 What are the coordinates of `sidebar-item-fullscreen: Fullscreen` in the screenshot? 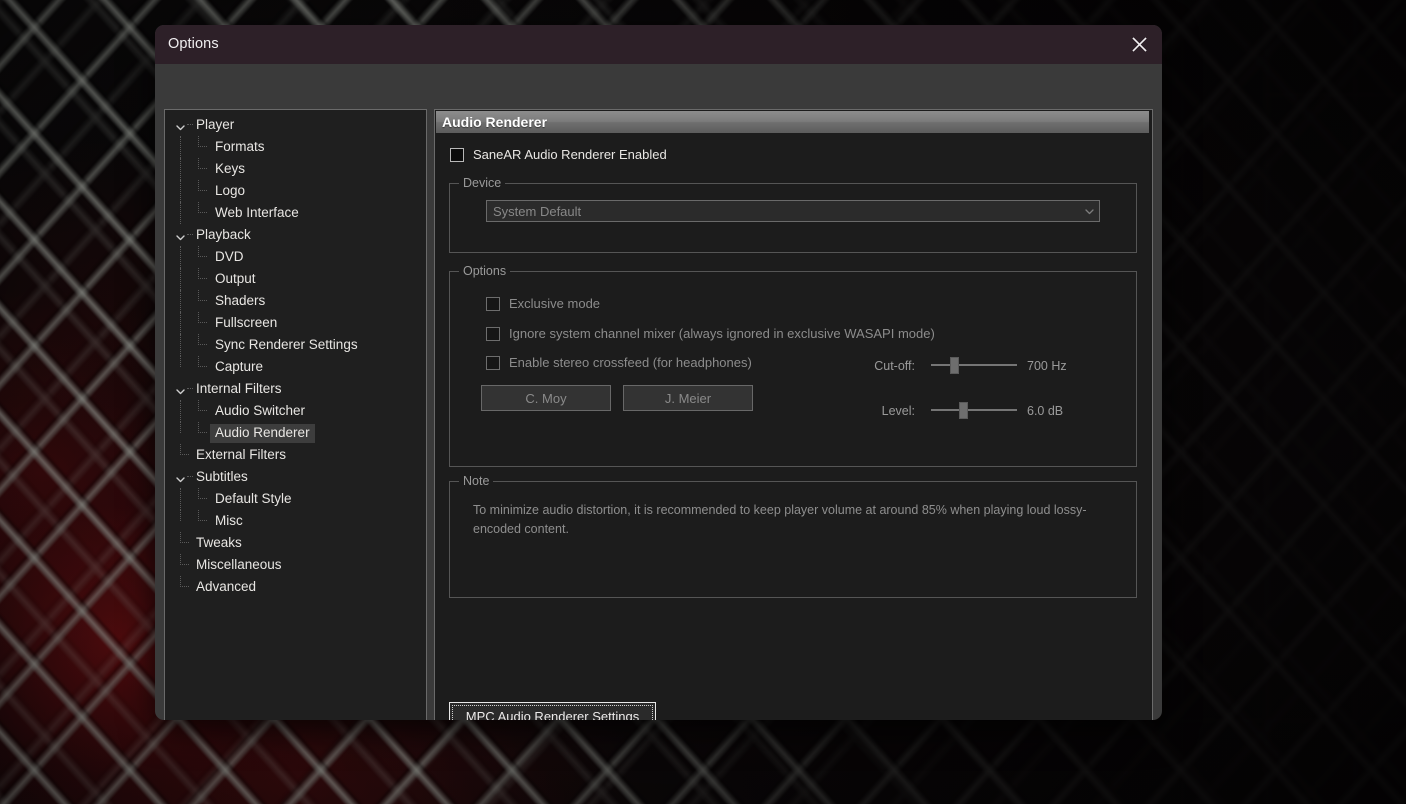 It's located at (295, 323).